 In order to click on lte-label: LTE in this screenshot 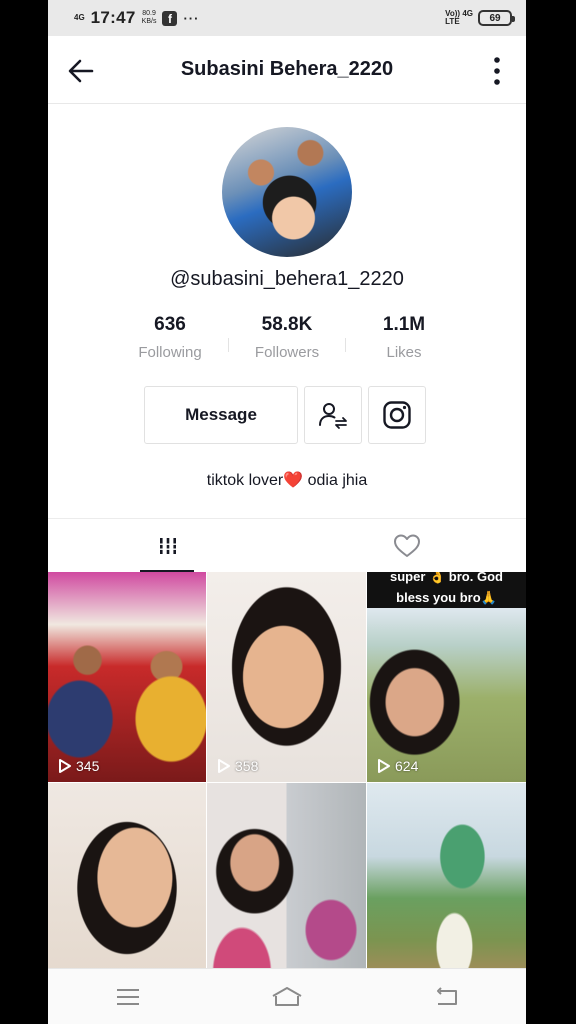, I will do `click(452, 21)`.